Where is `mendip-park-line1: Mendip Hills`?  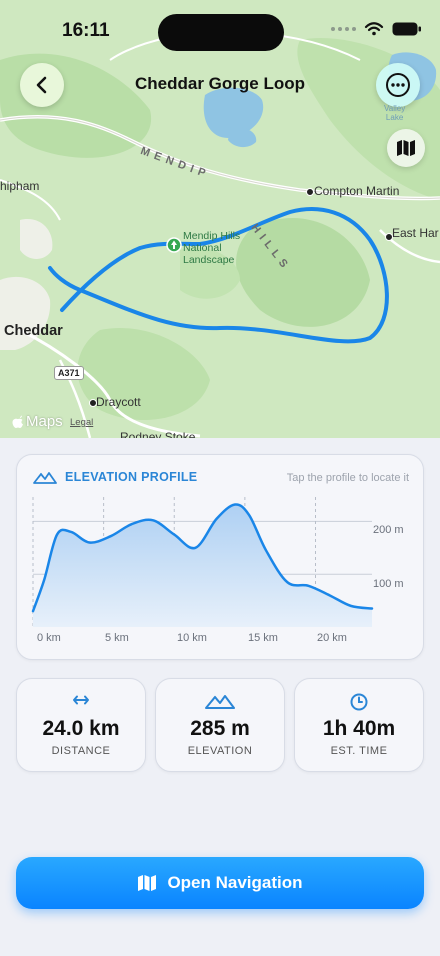 mendip-park-line1: Mendip Hills is located at coordinates (212, 236).